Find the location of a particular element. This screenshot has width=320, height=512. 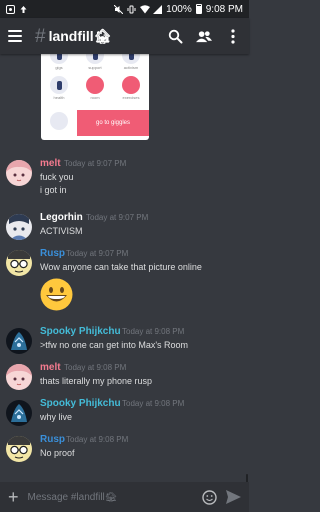

battery-percent: 100% is located at coordinates (179, 9).